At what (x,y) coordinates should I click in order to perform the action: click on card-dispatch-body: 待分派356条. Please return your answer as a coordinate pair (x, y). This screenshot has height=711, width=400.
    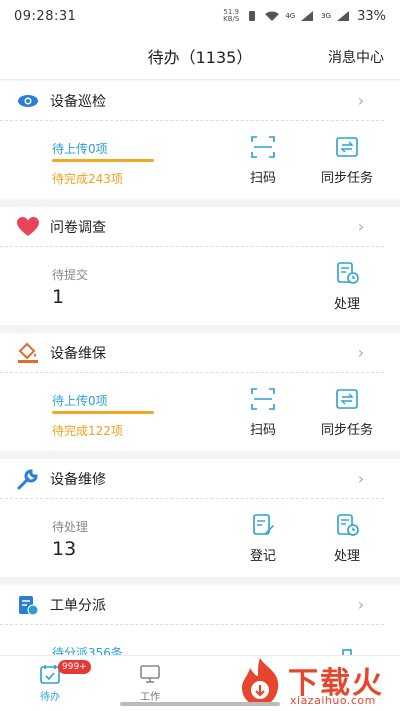
    Looking at the image, I should click on (200, 640).